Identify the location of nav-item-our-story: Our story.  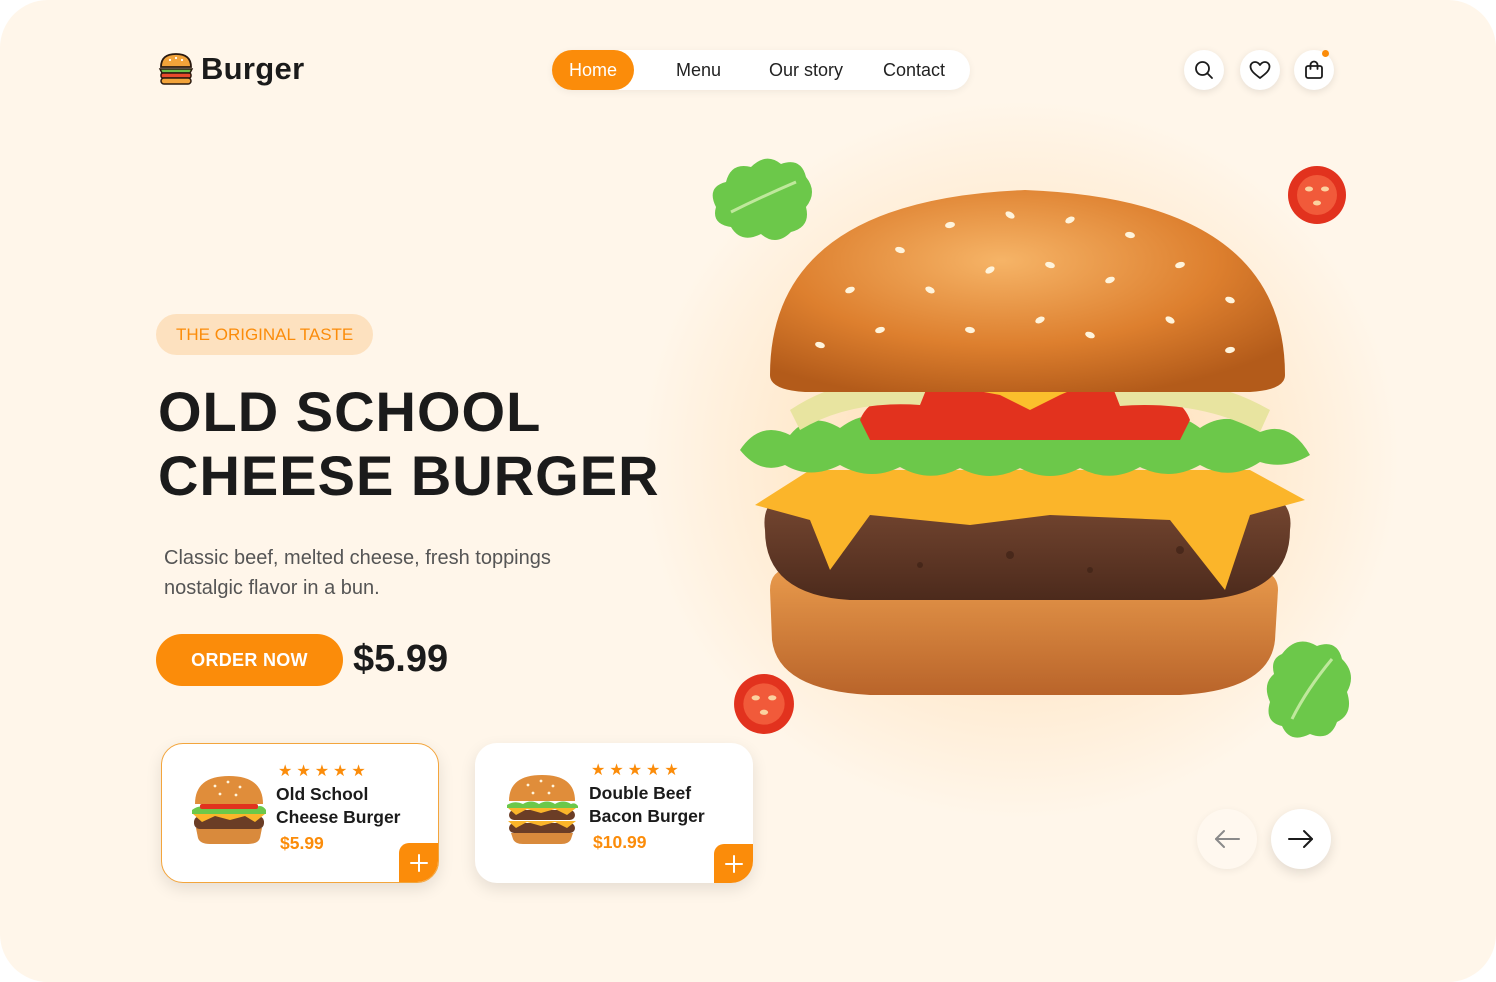
(806, 70).